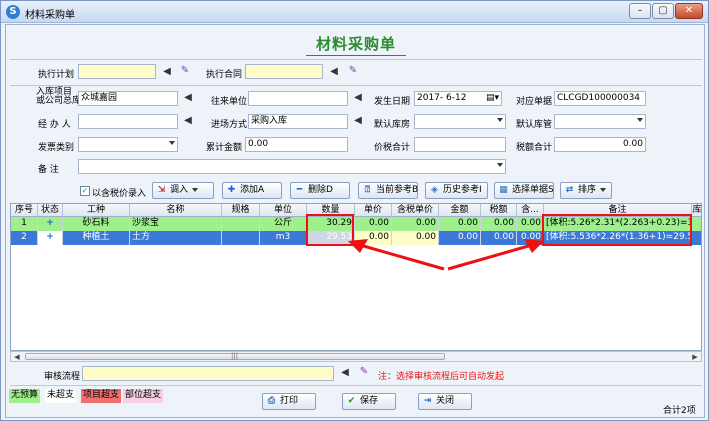 This screenshot has width=709, height=421. Describe the element at coordinates (696, 210) in the screenshot. I see `header-warehouse: 库` at that location.